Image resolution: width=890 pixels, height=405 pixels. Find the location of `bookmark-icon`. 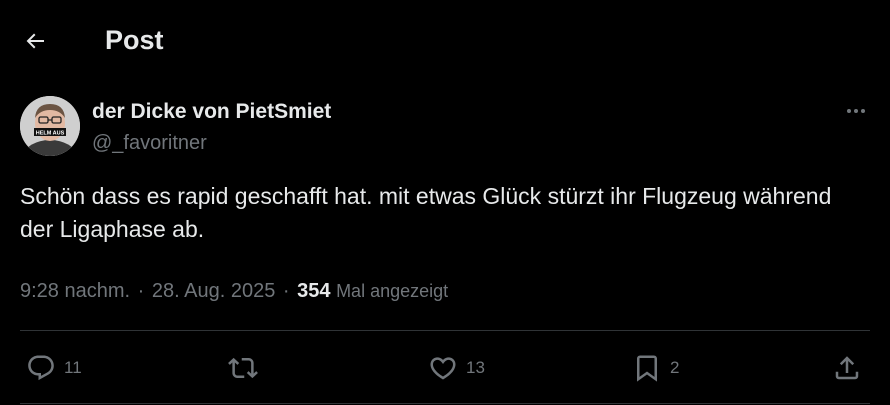

bookmark-icon is located at coordinates (647, 368).